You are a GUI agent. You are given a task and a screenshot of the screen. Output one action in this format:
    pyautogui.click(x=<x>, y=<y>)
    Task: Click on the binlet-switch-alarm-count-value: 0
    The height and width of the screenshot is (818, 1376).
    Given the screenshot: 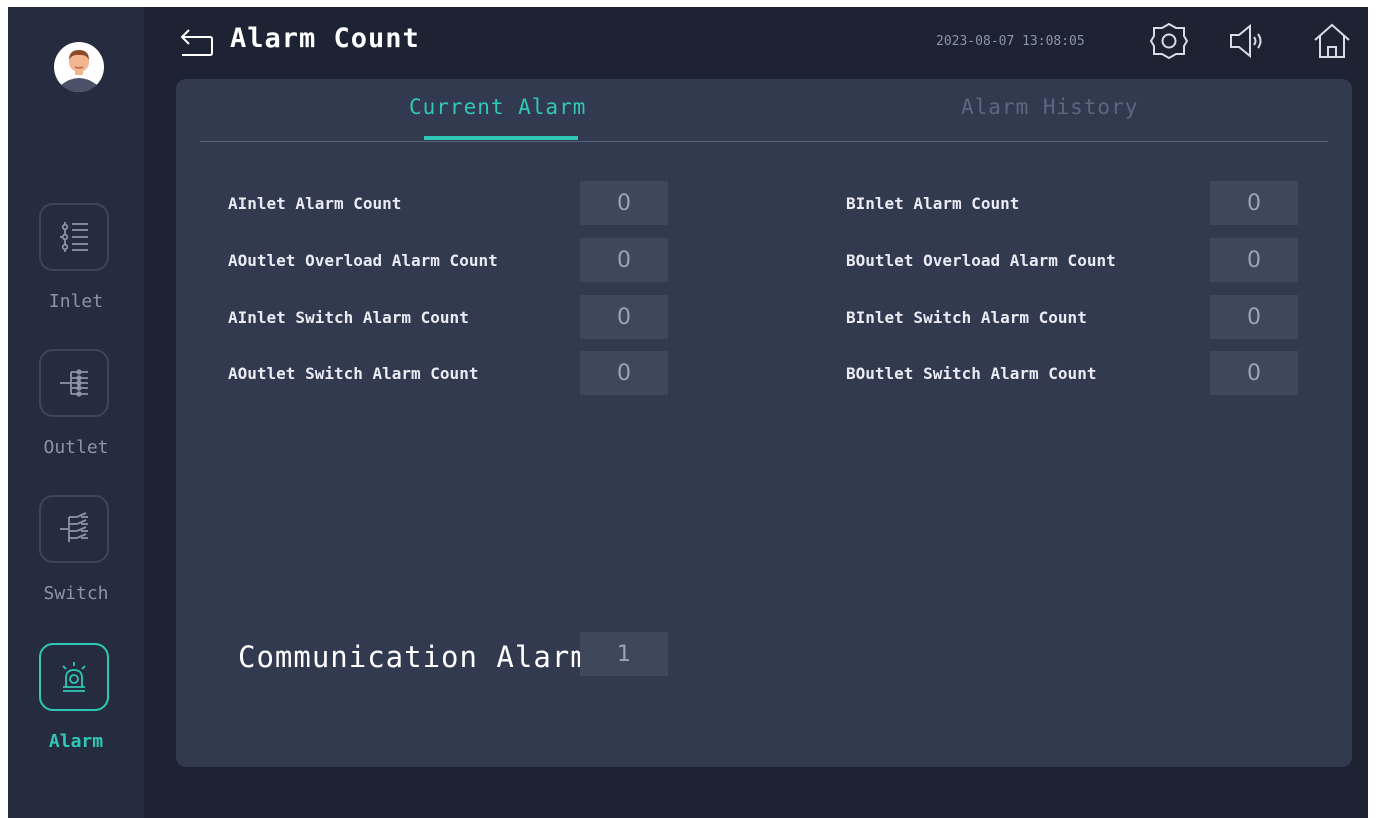 What is the action you would take?
    pyautogui.click(x=1254, y=317)
    